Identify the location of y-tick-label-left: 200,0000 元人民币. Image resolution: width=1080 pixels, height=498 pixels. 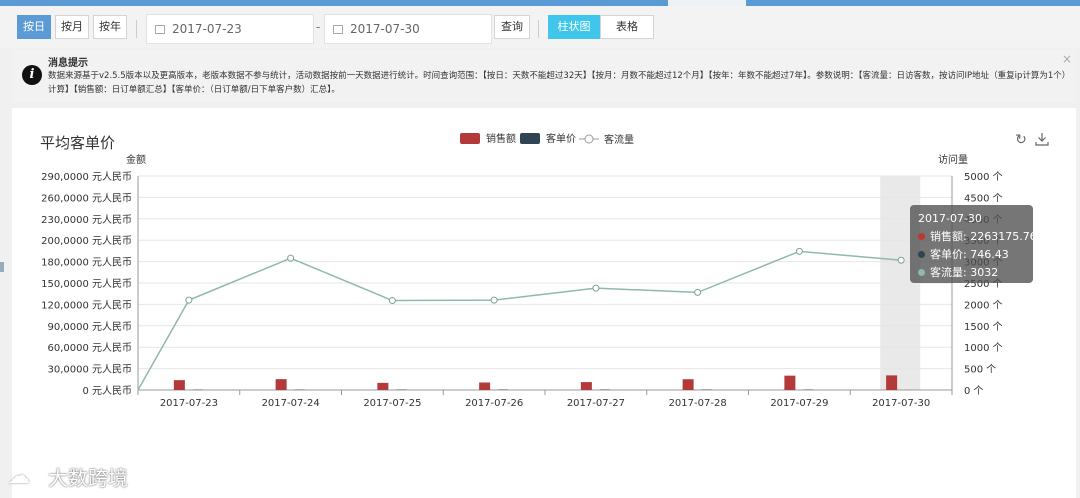
(86, 241).